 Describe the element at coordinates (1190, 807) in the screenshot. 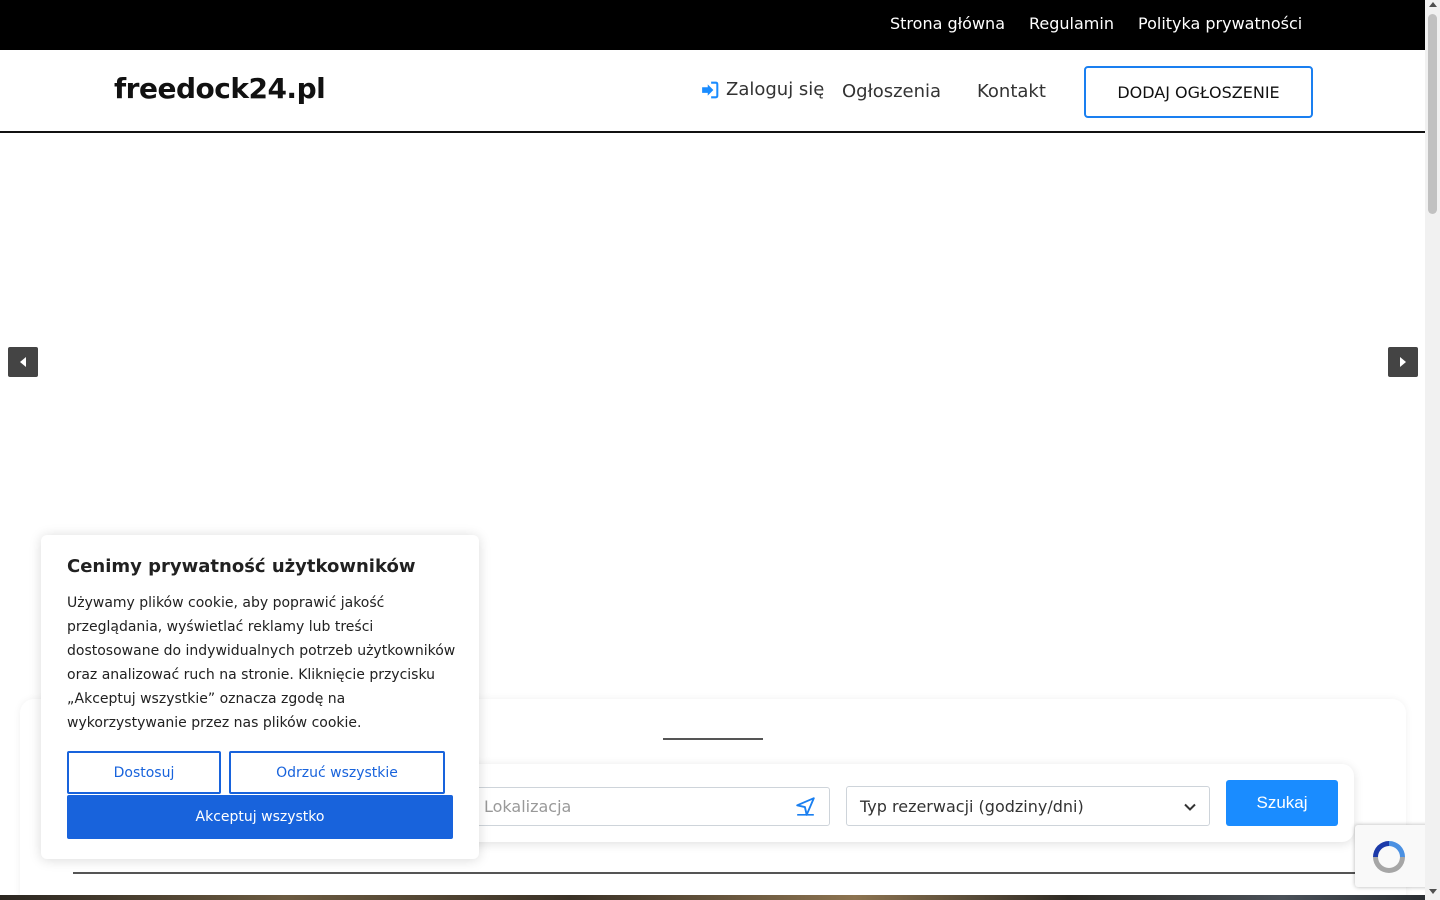

I see `chevron-down-icon` at that location.